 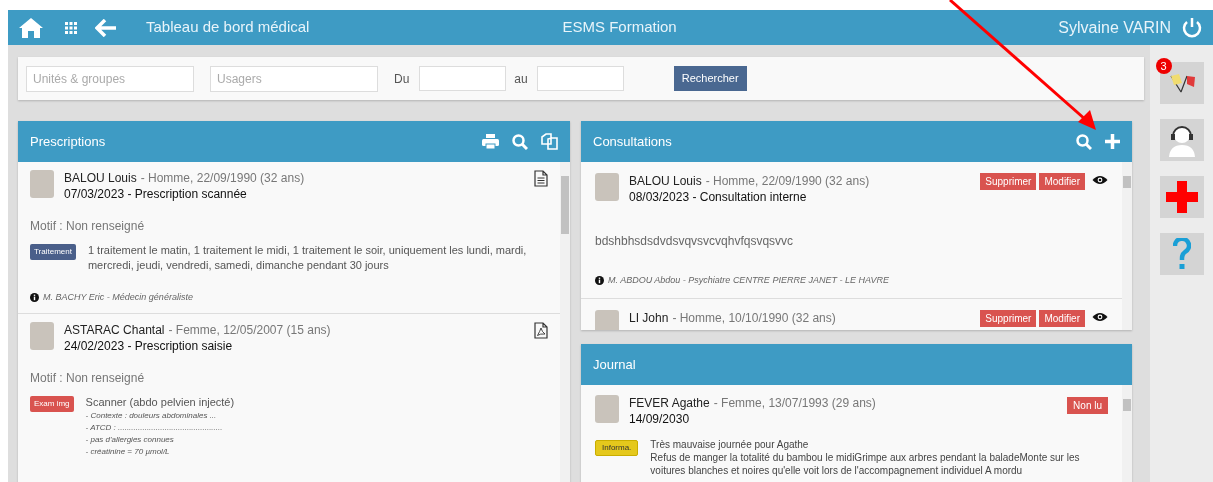 I want to click on tag-label: Traitement, so click(x=53, y=252).